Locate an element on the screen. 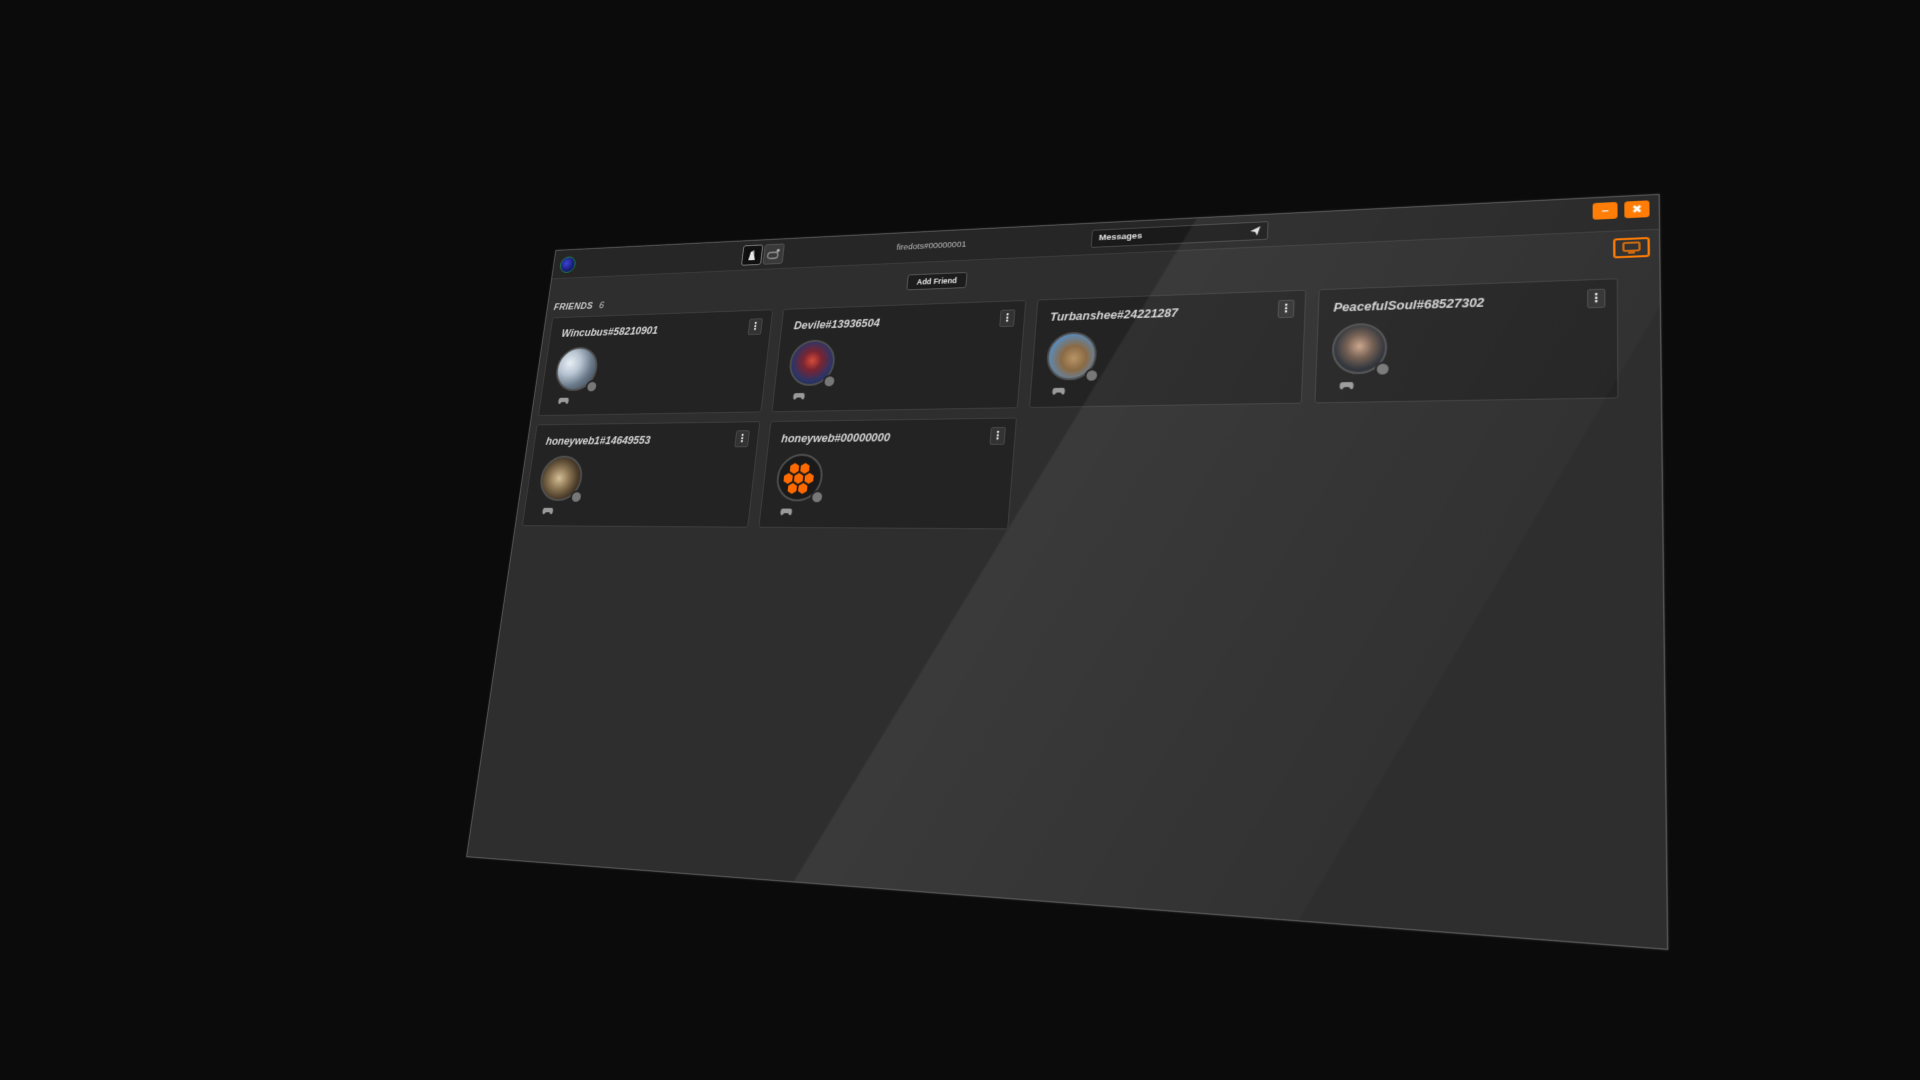 The width and height of the screenshot is (1920, 1080). messages-label: Messages is located at coordinates (1120, 237).